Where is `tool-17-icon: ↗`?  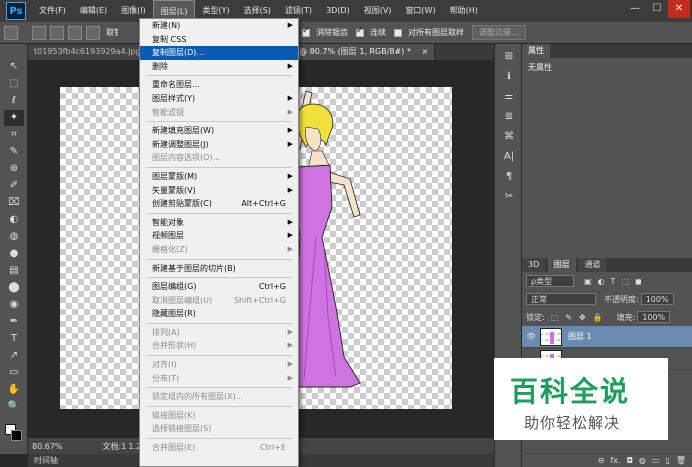 tool-17-icon: ↗ is located at coordinates (14, 356).